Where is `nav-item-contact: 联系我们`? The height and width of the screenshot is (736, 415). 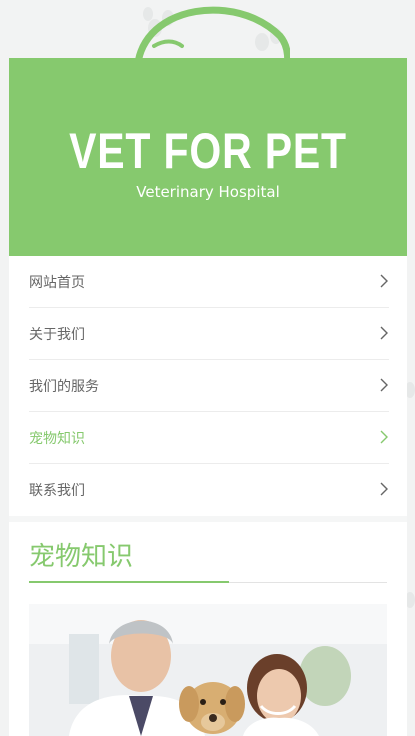
nav-item-contact: 联系我们 is located at coordinates (209, 489).